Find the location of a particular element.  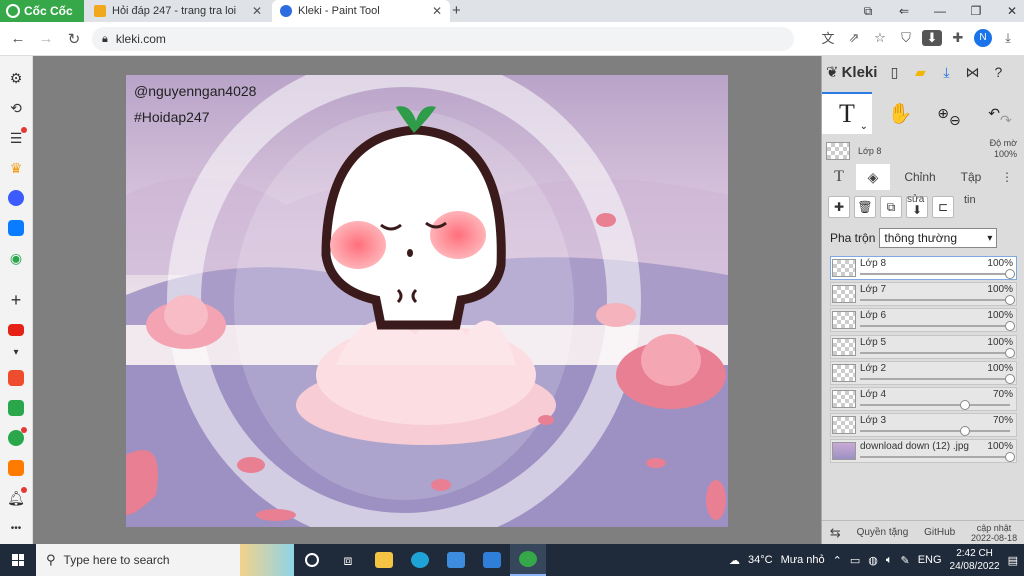

layer-row: Lớp 2 100% is located at coordinates (923, 372).